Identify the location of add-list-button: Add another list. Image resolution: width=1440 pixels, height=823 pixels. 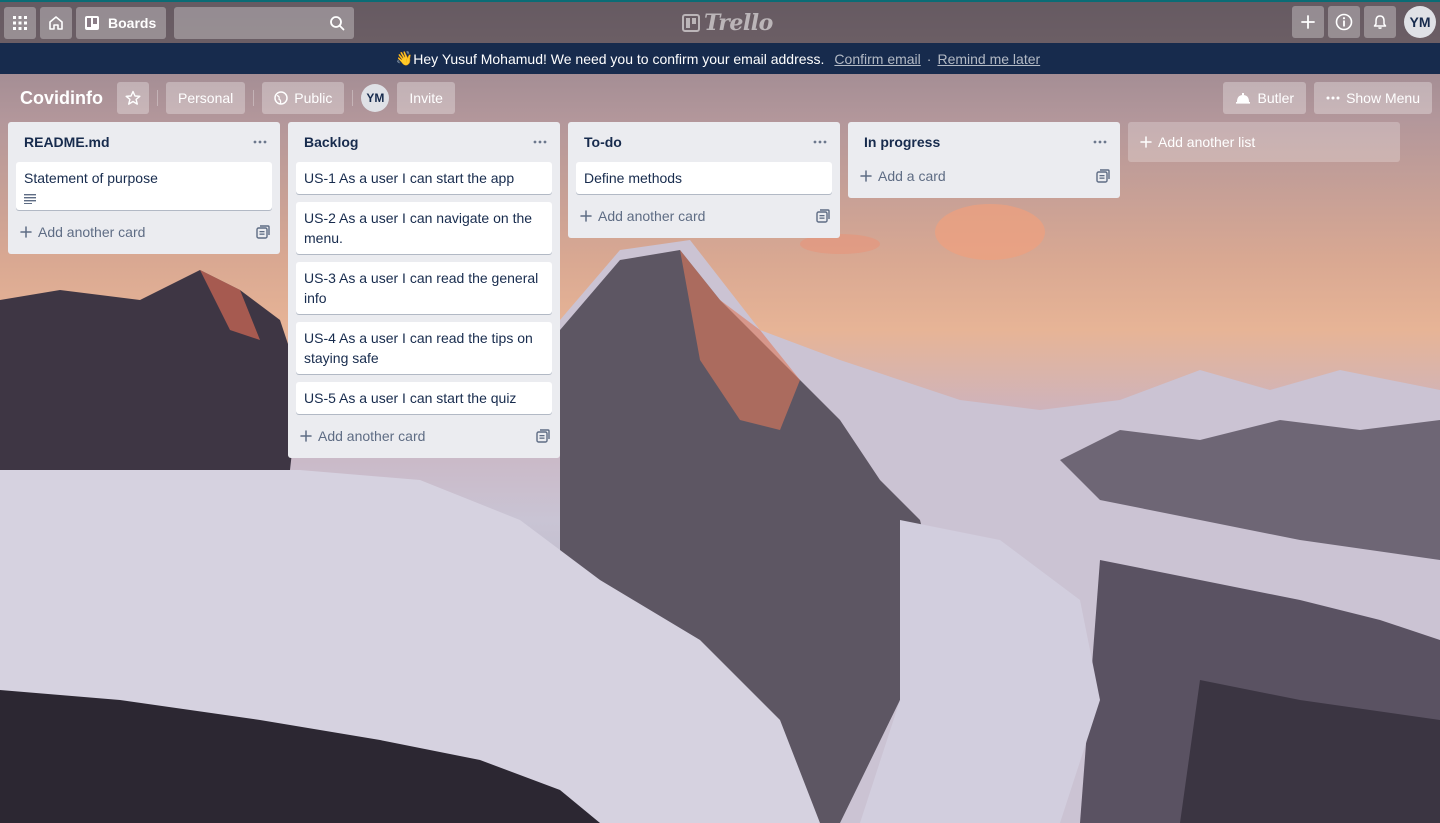
(1264, 142).